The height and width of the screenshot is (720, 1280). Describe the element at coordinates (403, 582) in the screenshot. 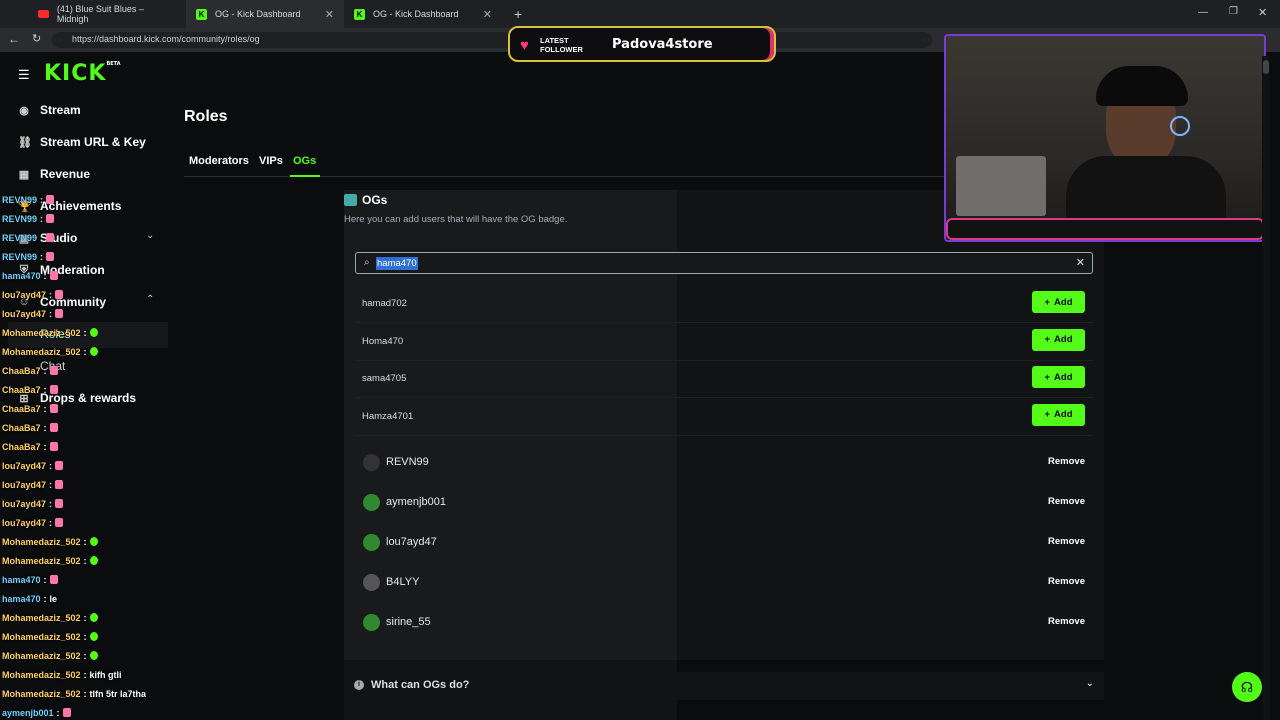

I see `member-username: B4LYY` at that location.